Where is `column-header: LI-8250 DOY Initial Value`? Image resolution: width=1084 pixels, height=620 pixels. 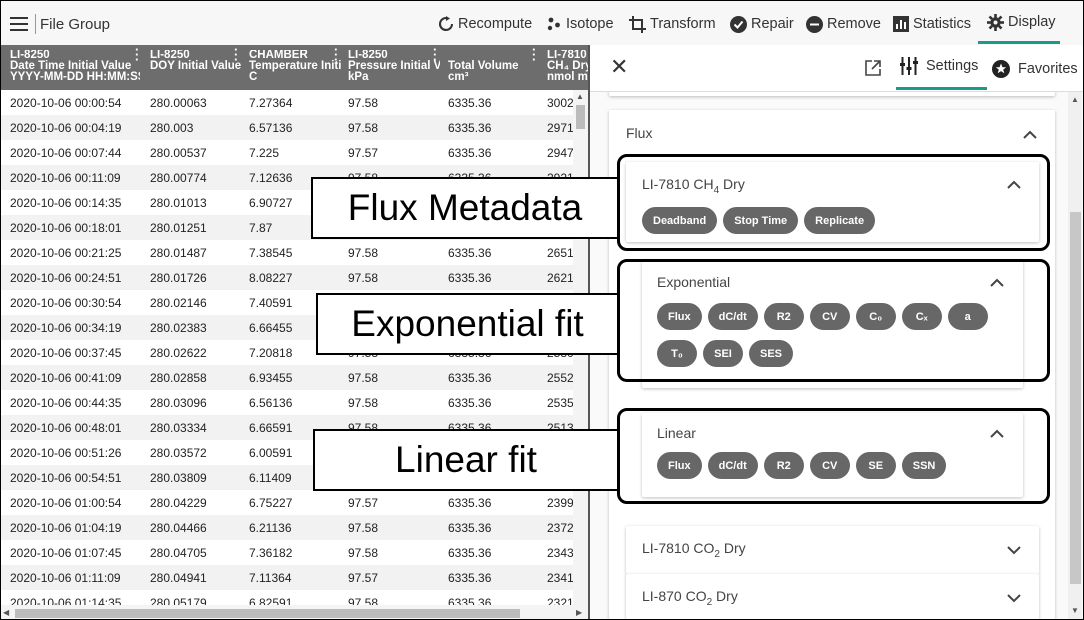
column-header: LI-8250 DOY Initial Value is located at coordinates (196, 66).